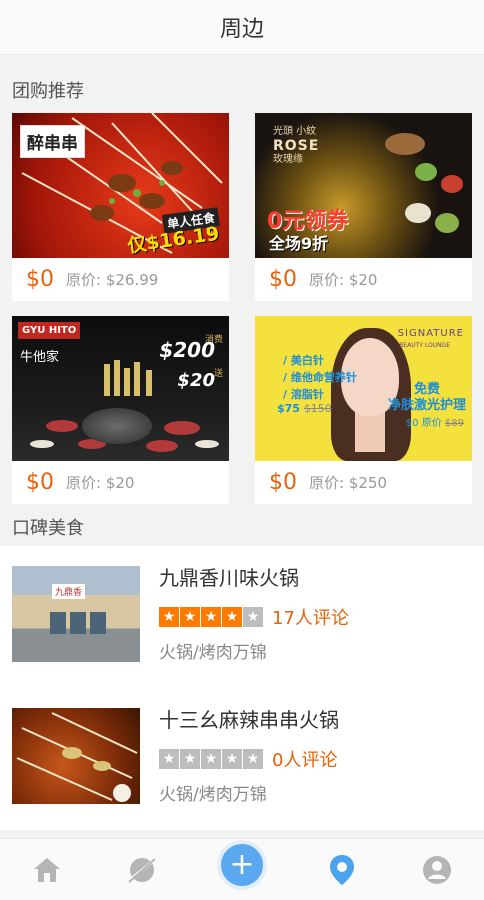 The image size is (484, 900). What do you see at coordinates (305, 760) in the screenshot?
I see `review-count: 0人评论` at bounding box center [305, 760].